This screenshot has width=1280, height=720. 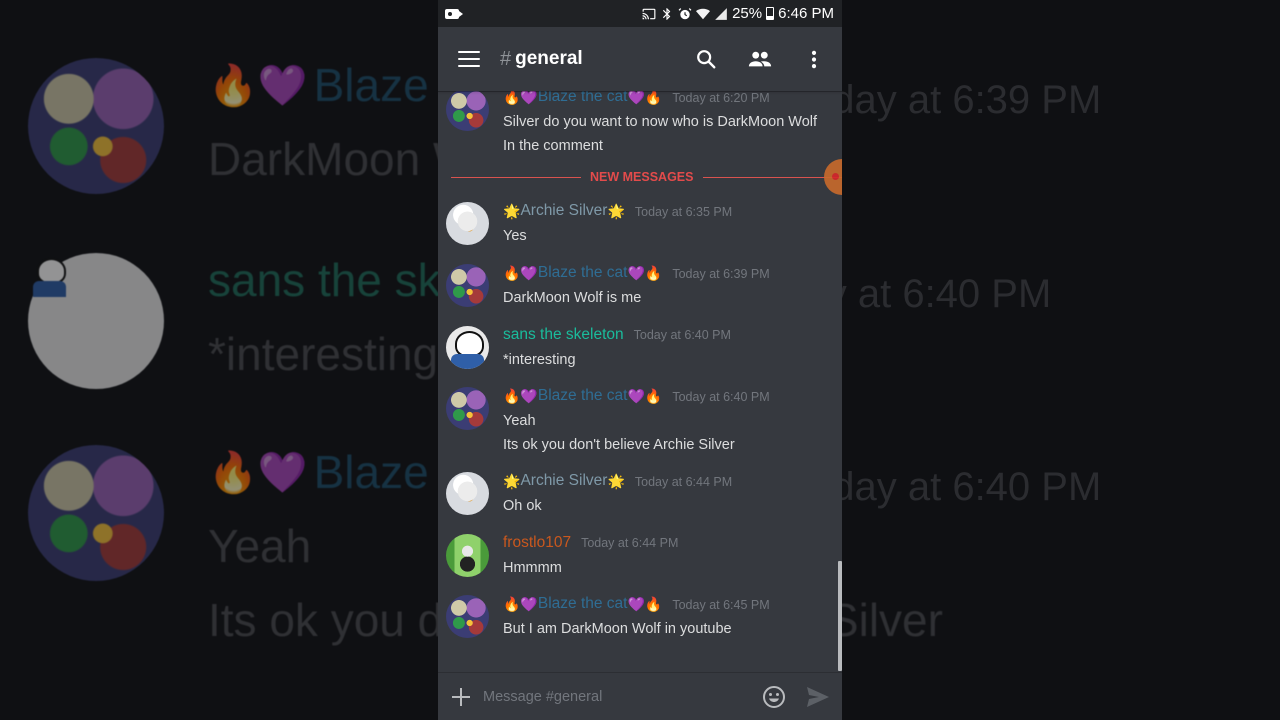 I want to click on smiley-icon, so click(x=774, y=697).